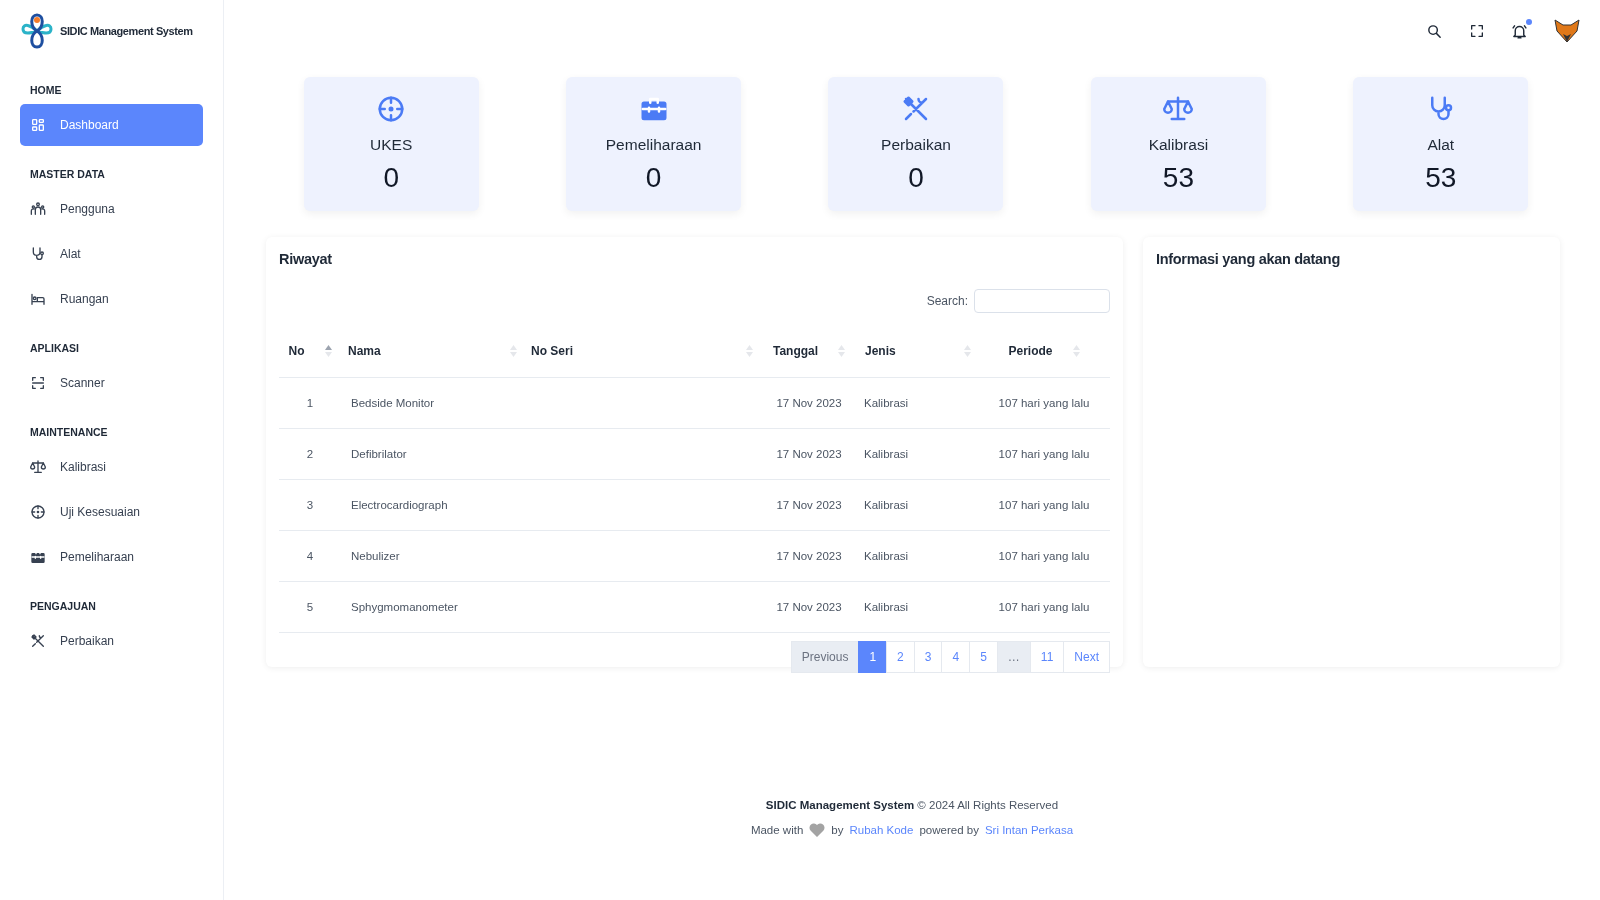  Describe the element at coordinates (38, 383) in the screenshot. I see `scanner-icon` at that location.